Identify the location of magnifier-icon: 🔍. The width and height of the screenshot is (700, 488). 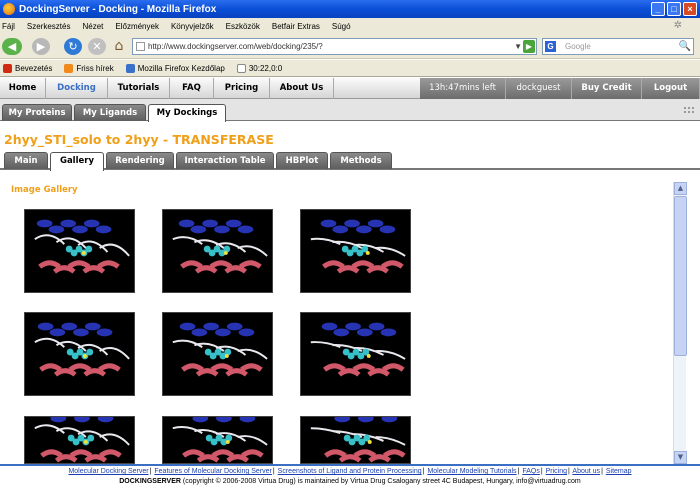
(685, 46).